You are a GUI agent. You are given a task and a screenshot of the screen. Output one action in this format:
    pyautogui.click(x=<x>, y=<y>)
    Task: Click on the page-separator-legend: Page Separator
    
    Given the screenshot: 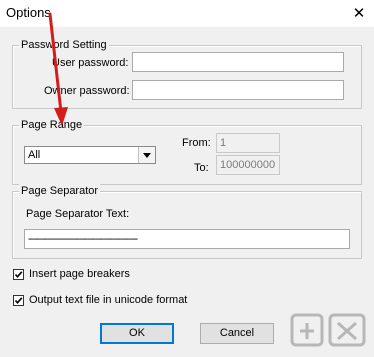 What is the action you would take?
    pyautogui.click(x=60, y=191)
    